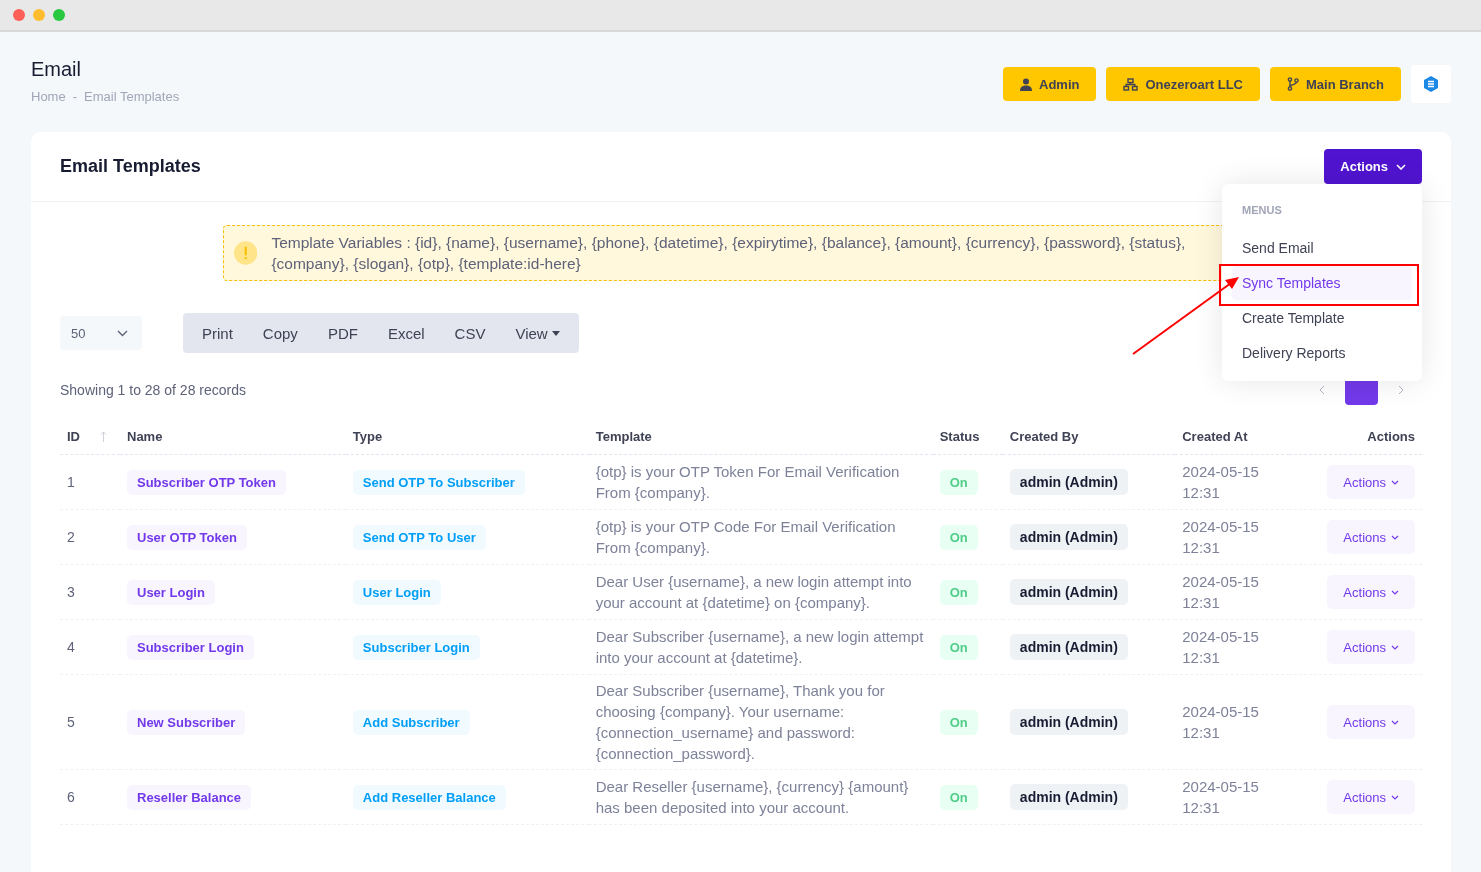 The width and height of the screenshot is (1481, 872). What do you see at coordinates (71, 647) in the screenshot?
I see `table-cell: 4` at bounding box center [71, 647].